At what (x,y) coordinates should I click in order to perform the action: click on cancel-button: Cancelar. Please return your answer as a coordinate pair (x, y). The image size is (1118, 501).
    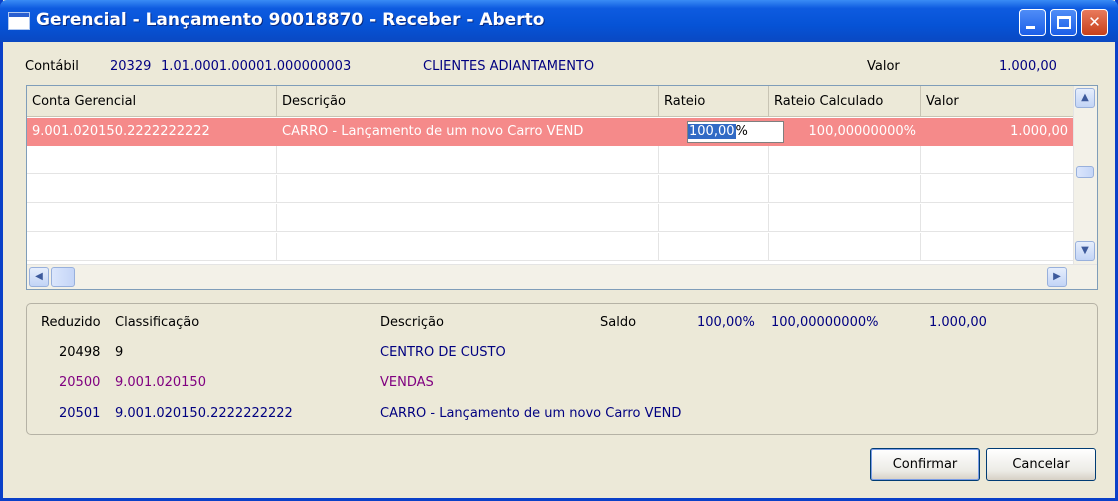
    Looking at the image, I should click on (1041, 464).